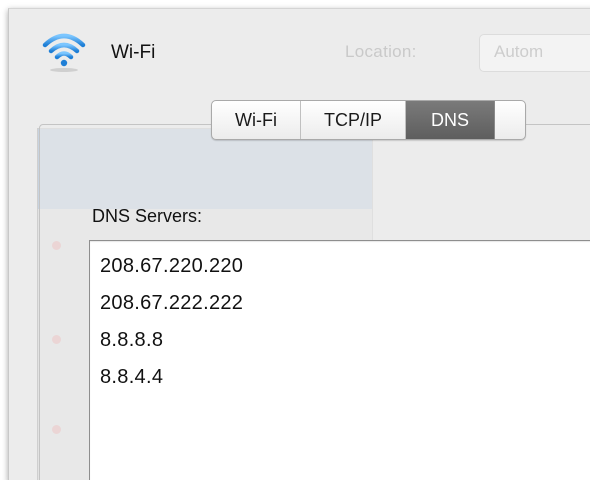 The image size is (590, 487). What do you see at coordinates (381, 51) in the screenshot?
I see `location-label: Location:` at bounding box center [381, 51].